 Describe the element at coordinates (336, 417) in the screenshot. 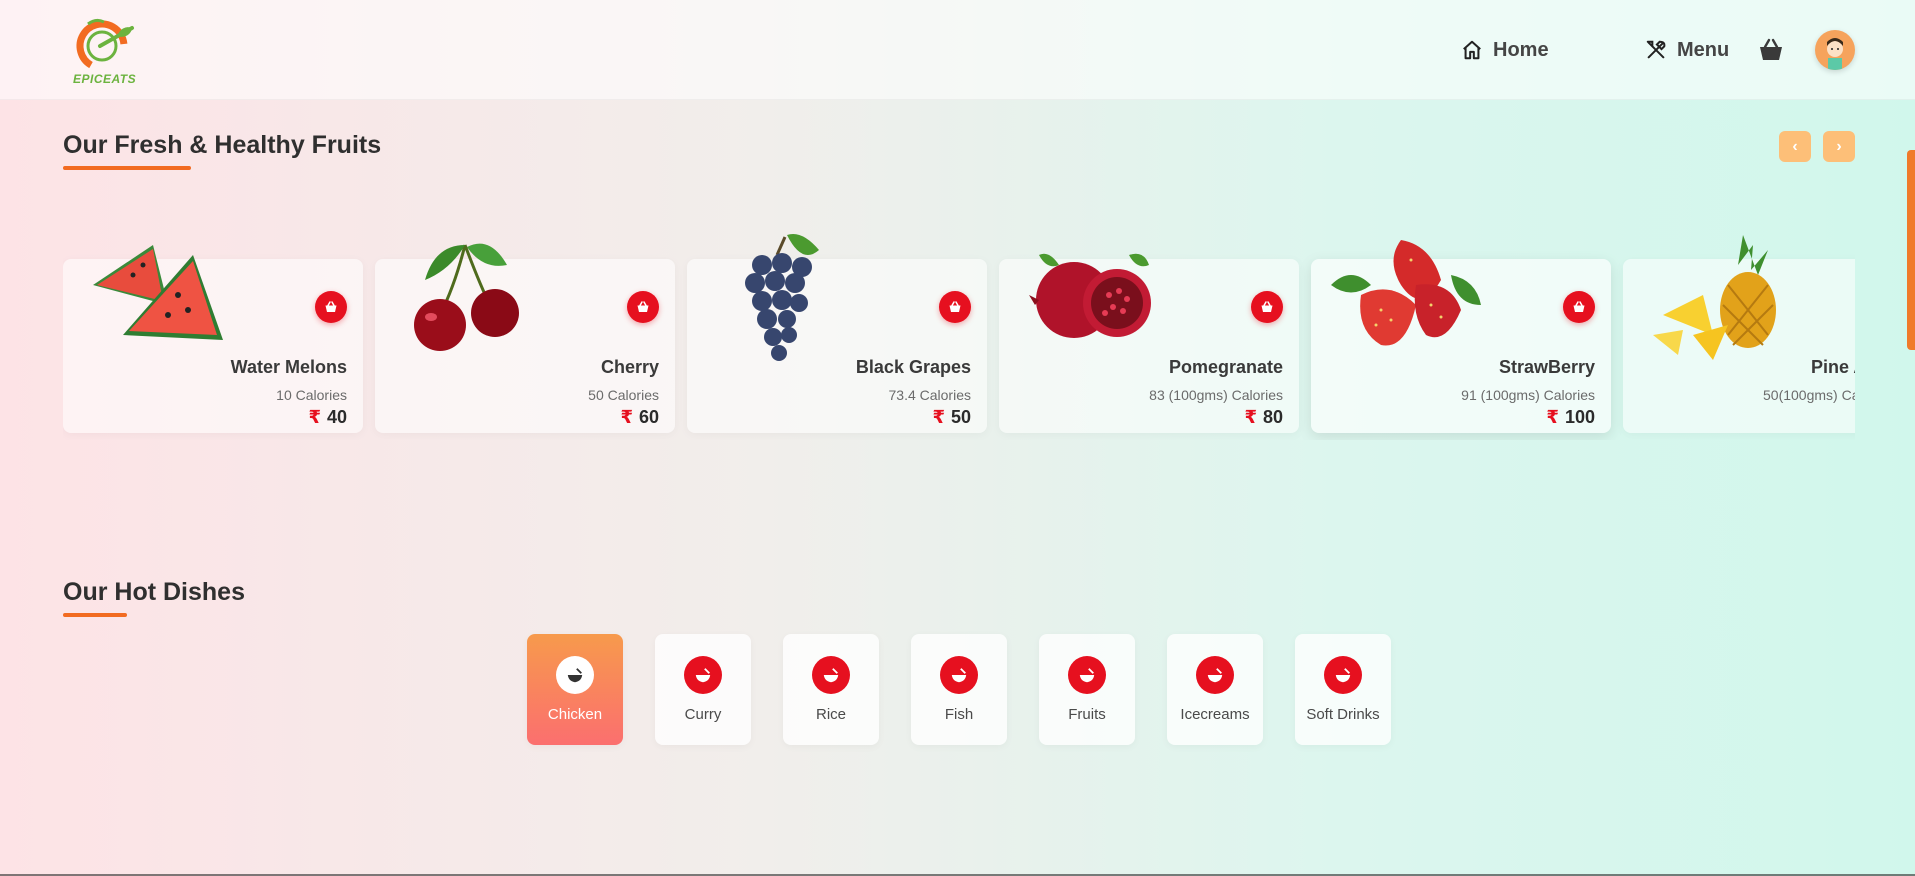

I see `price-value: 40` at that location.